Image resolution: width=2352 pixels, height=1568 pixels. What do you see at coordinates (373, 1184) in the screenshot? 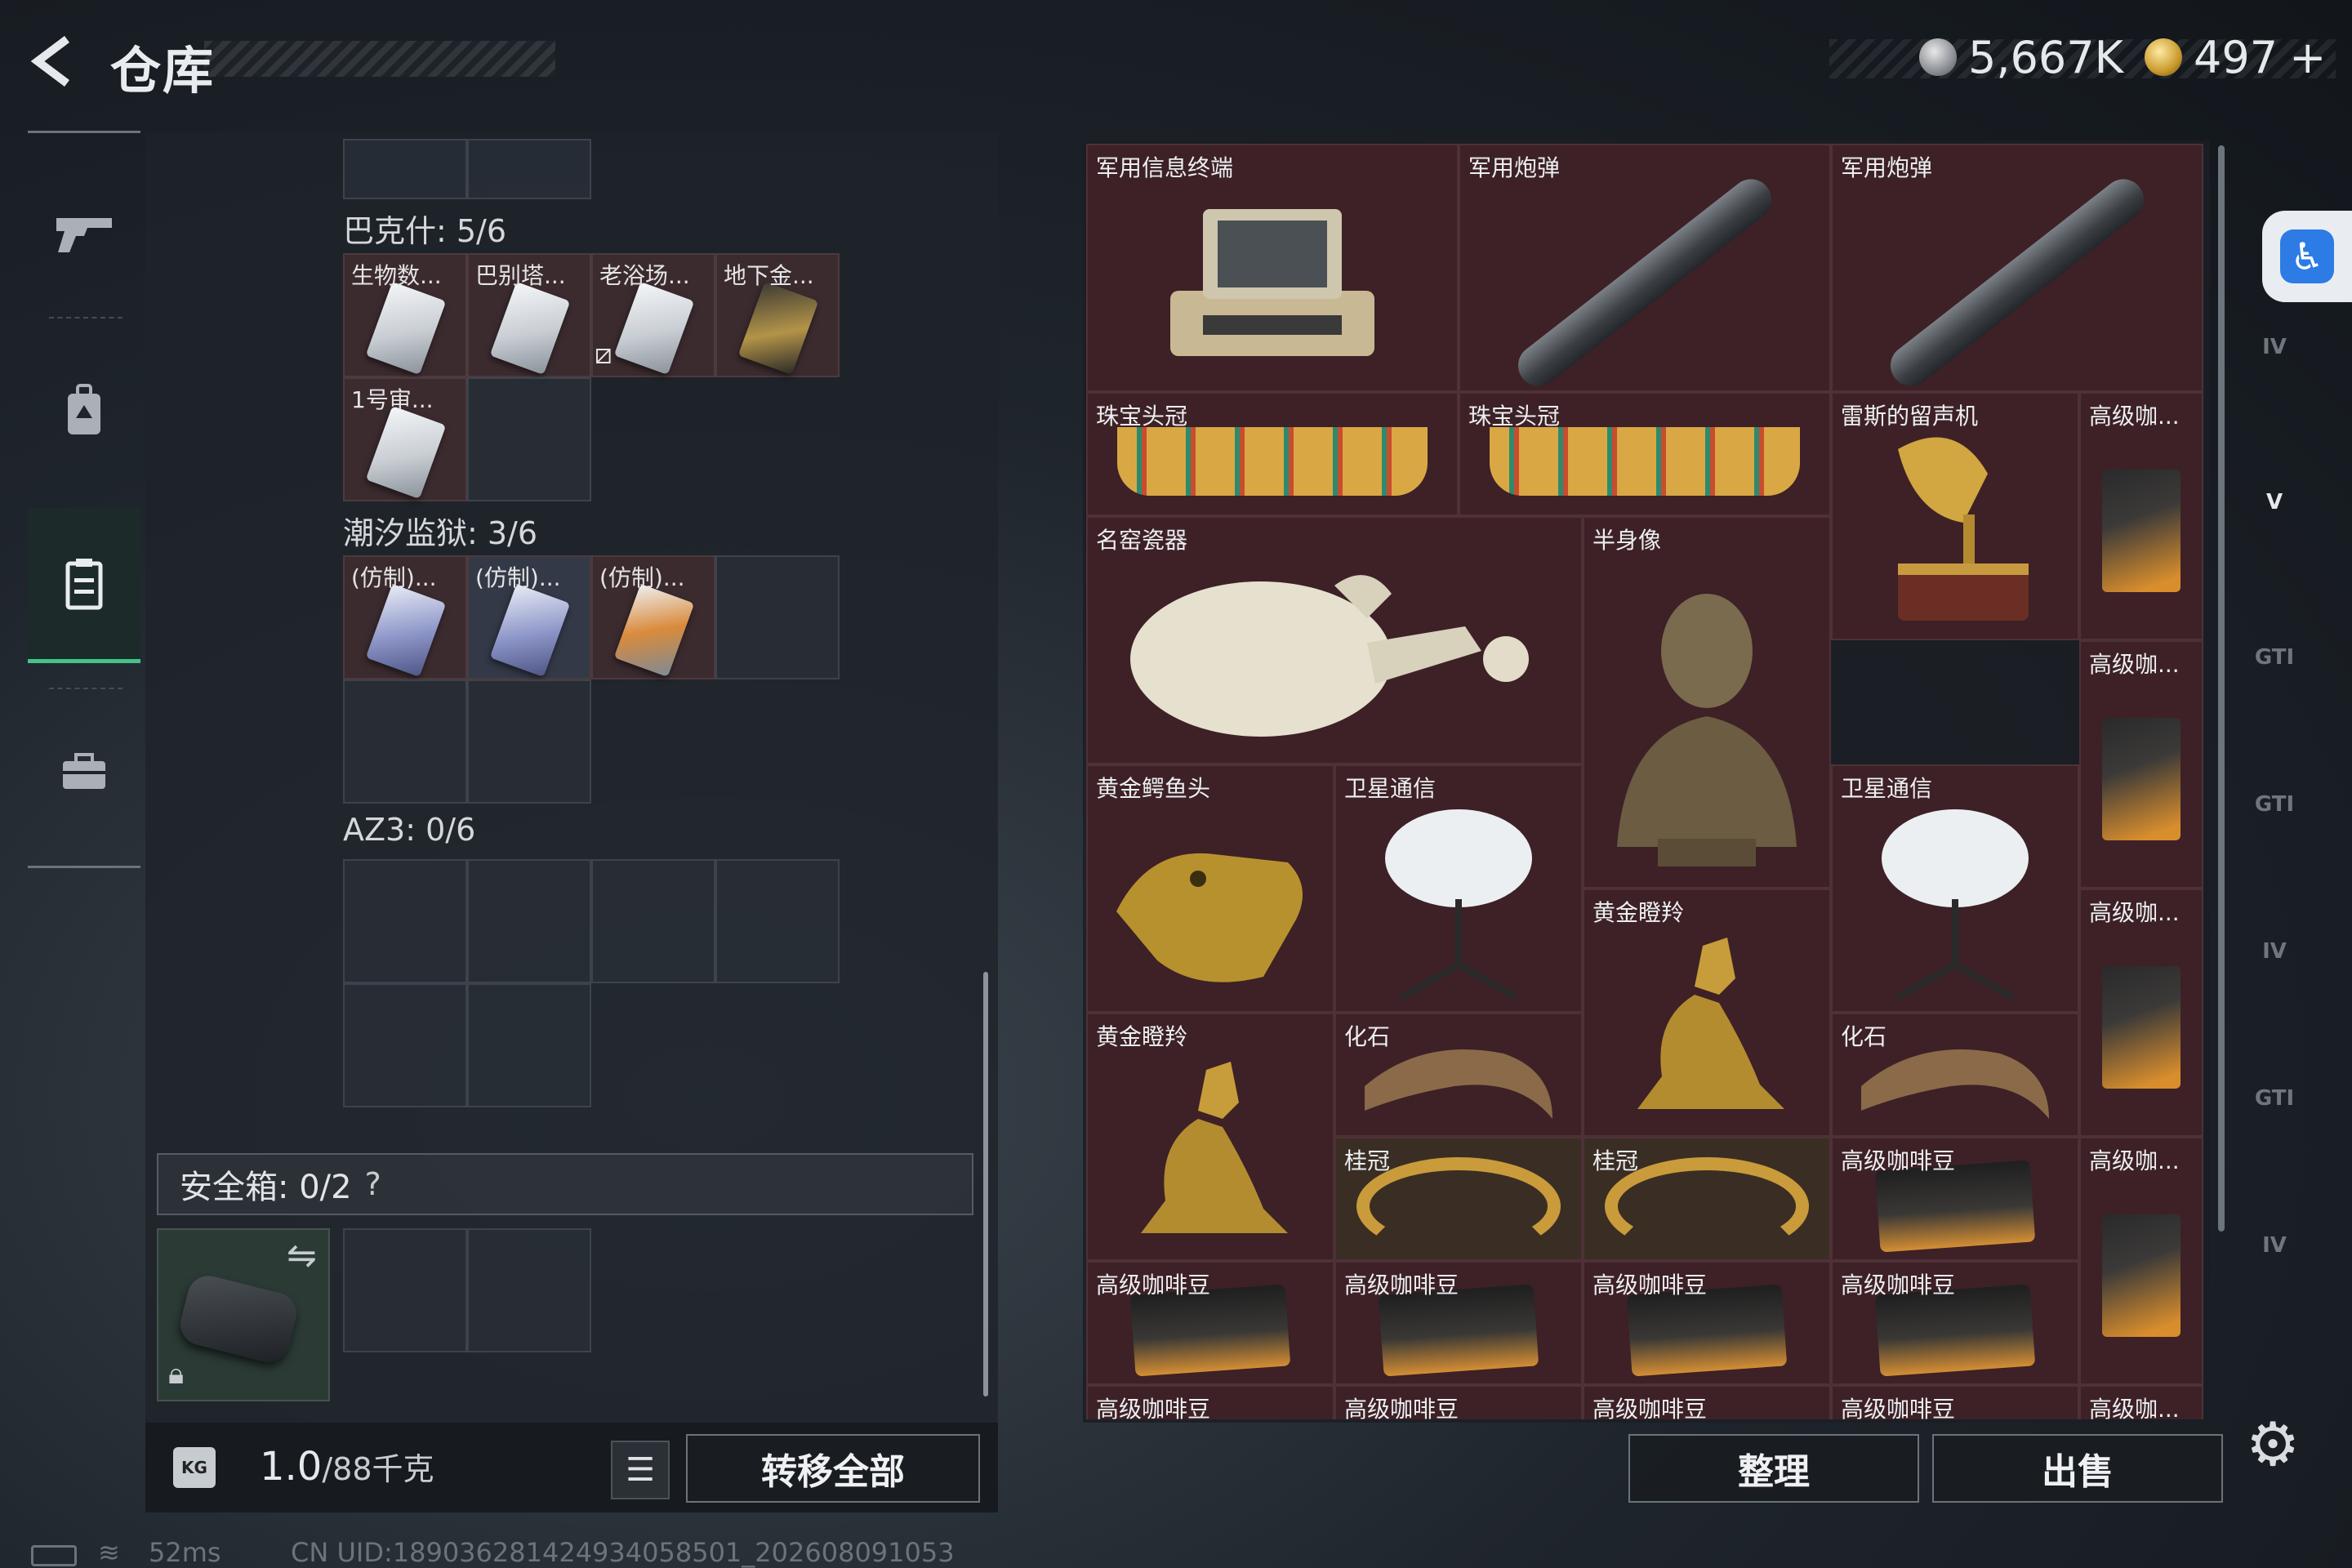
I see `help-icon: ?` at bounding box center [373, 1184].